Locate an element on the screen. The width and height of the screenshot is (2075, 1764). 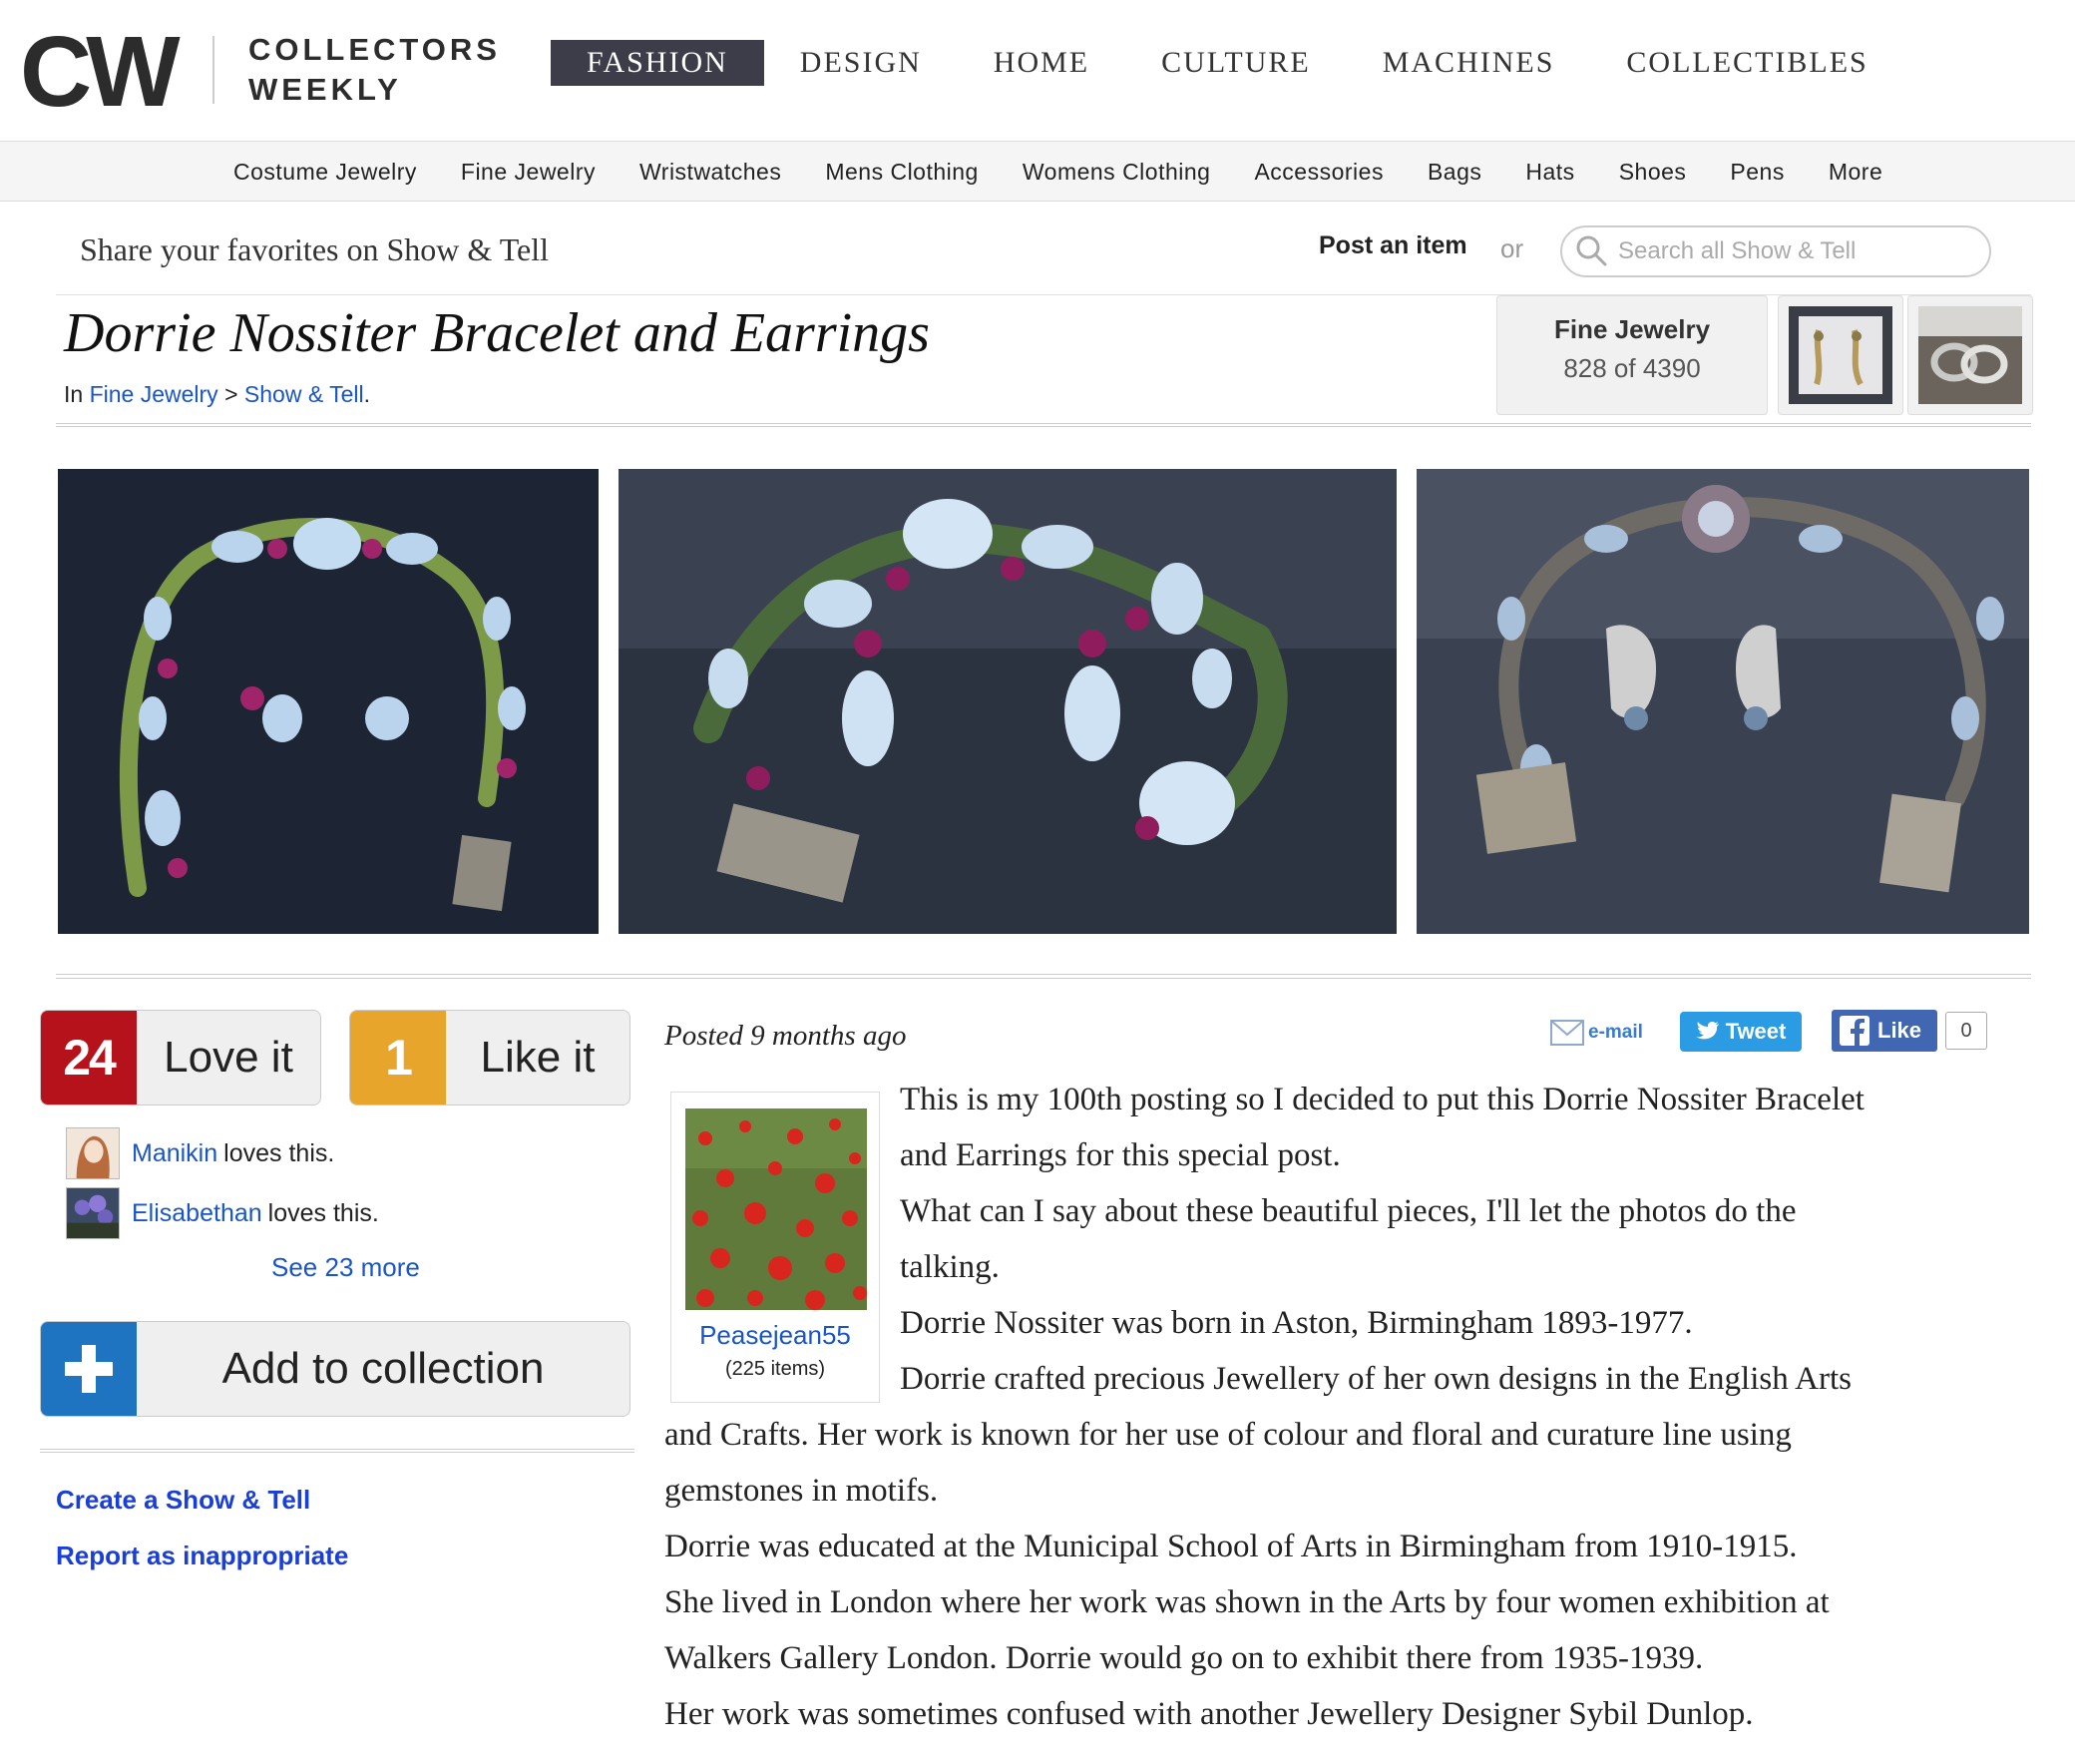
post-body-line: gemstones in motifs. is located at coordinates (802, 1491).